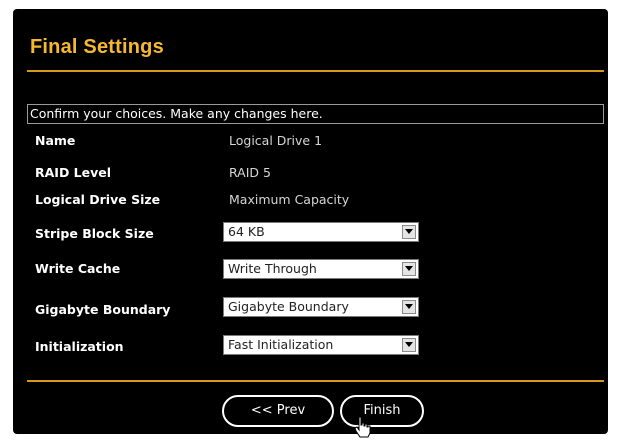 The image size is (625, 446). What do you see at coordinates (278, 411) in the screenshot?
I see `prev-button: << Prev` at bounding box center [278, 411].